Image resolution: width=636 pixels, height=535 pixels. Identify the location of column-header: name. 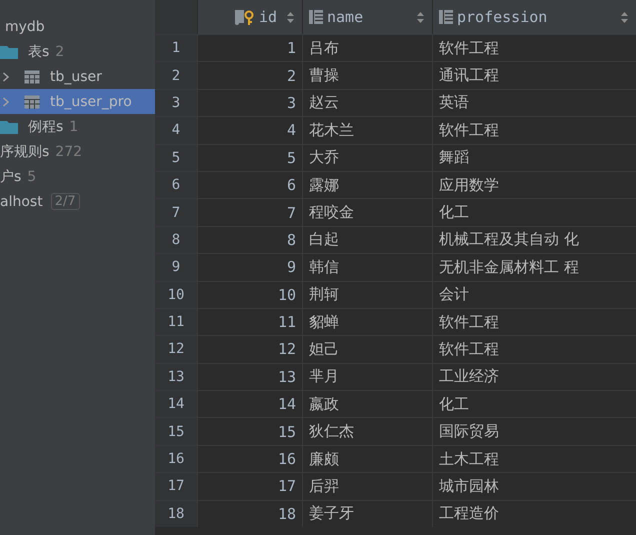
(367, 17).